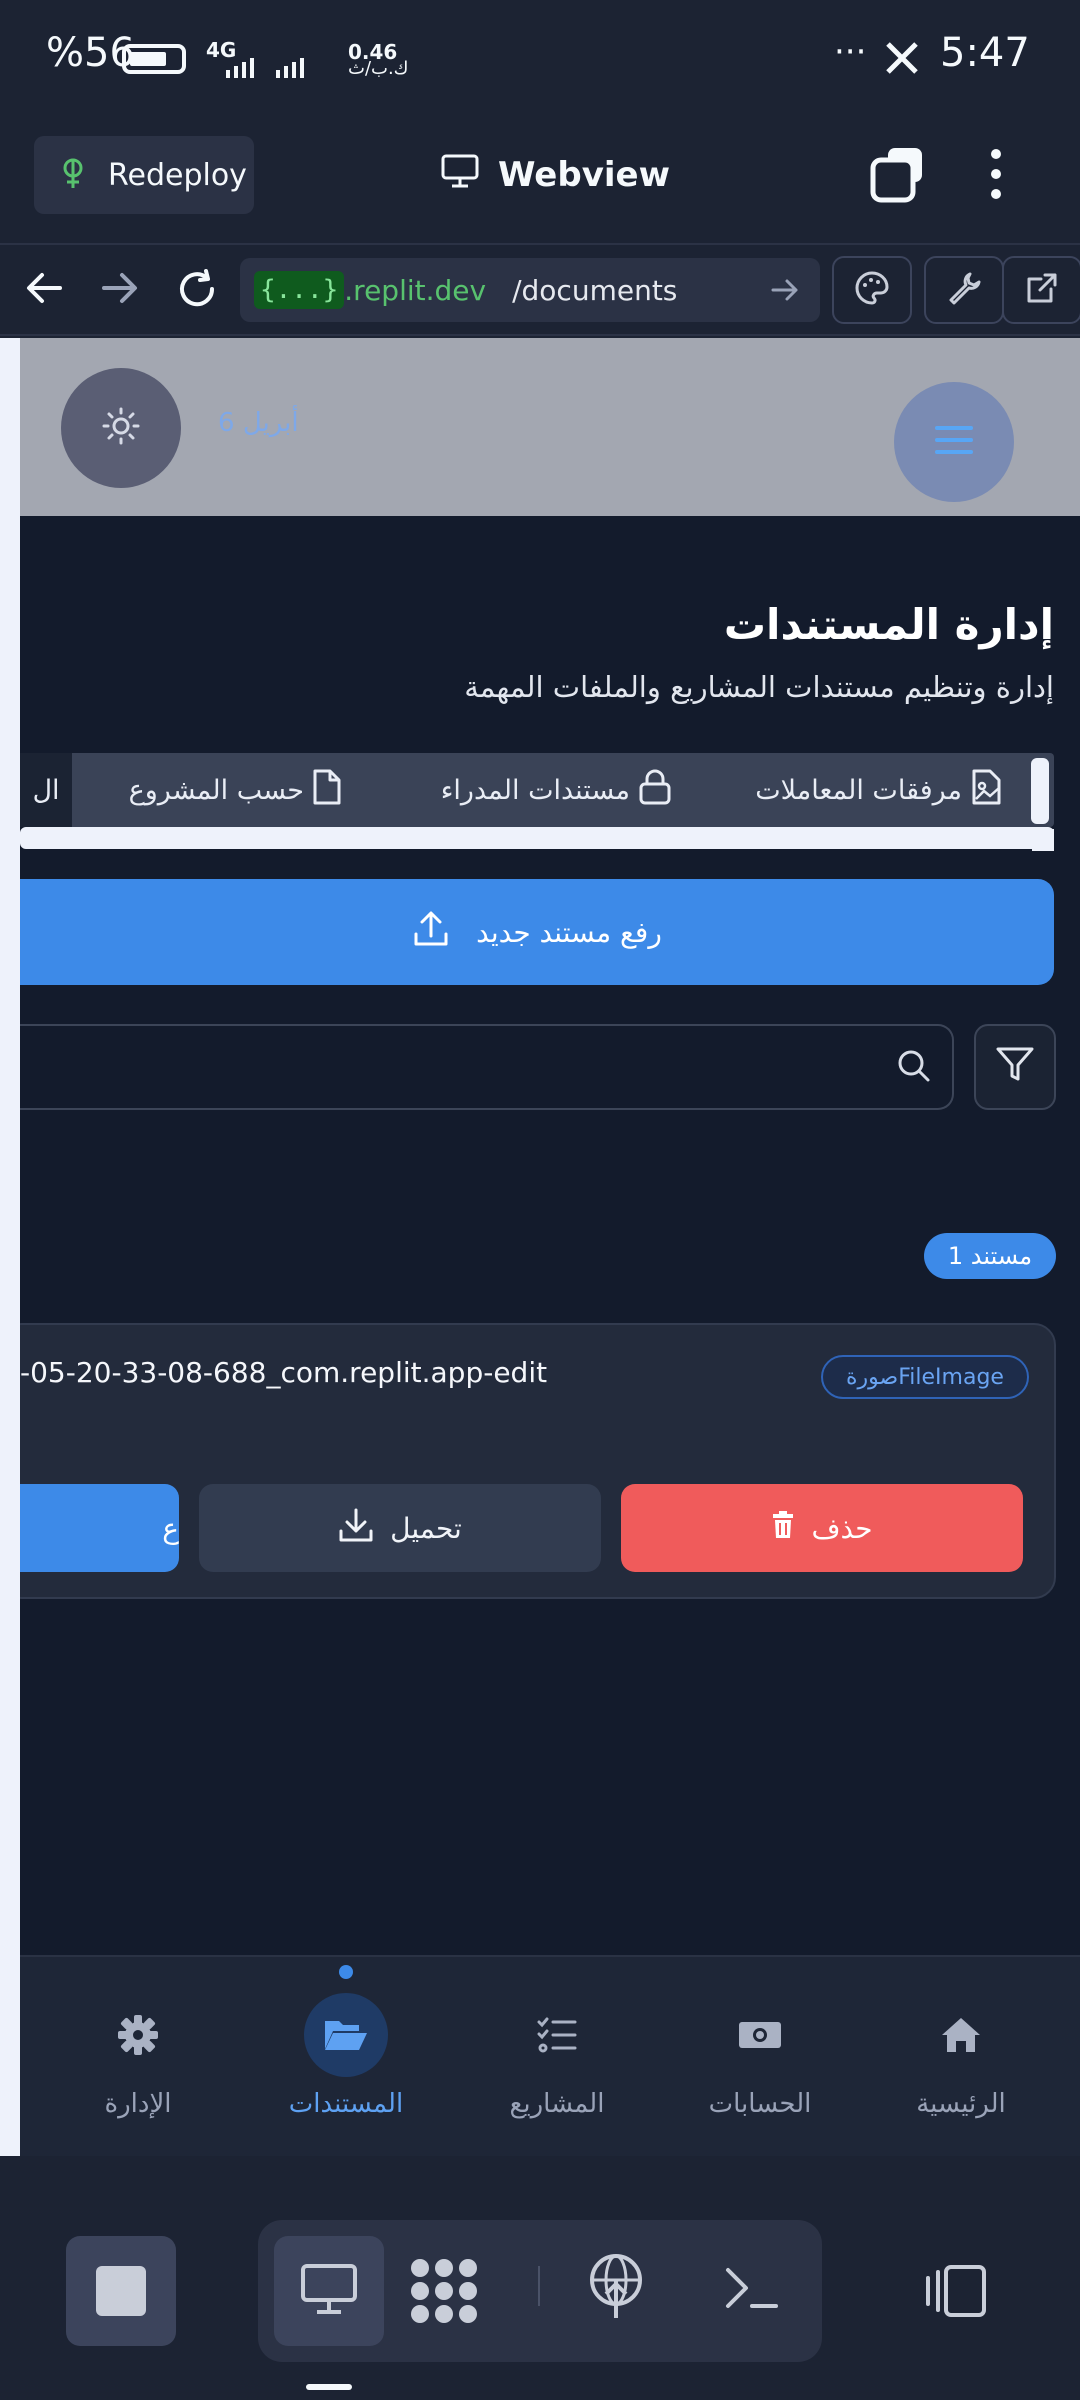  What do you see at coordinates (444, 2293) in the screenshot?
I see `apps-icon` at bounding box center [444, 2293].